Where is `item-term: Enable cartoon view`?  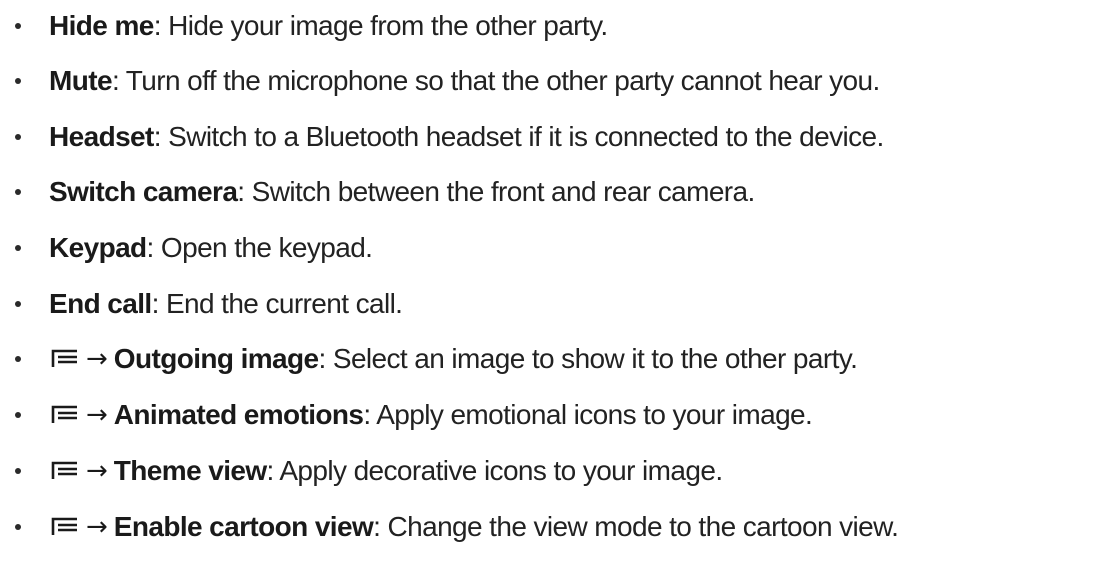
item-term: Enable cartoon view is located at coordinates (243, 526).